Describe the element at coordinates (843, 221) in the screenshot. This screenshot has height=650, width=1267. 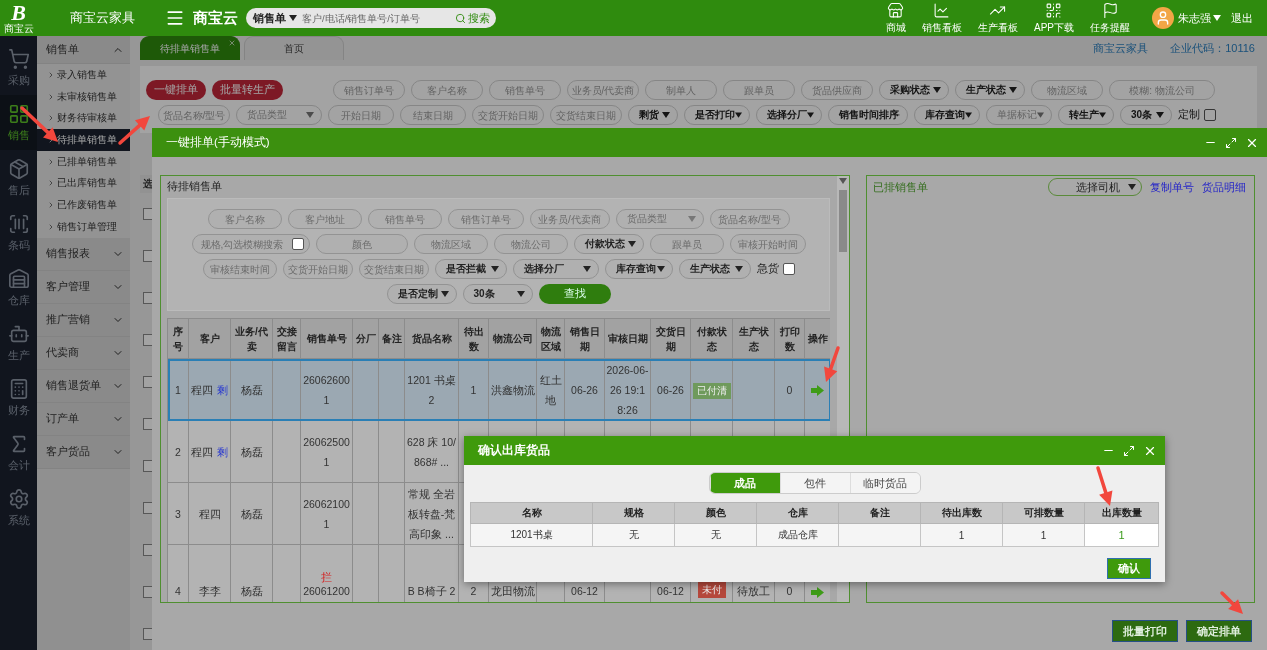
I see `scrollbar-thumb` at that location.